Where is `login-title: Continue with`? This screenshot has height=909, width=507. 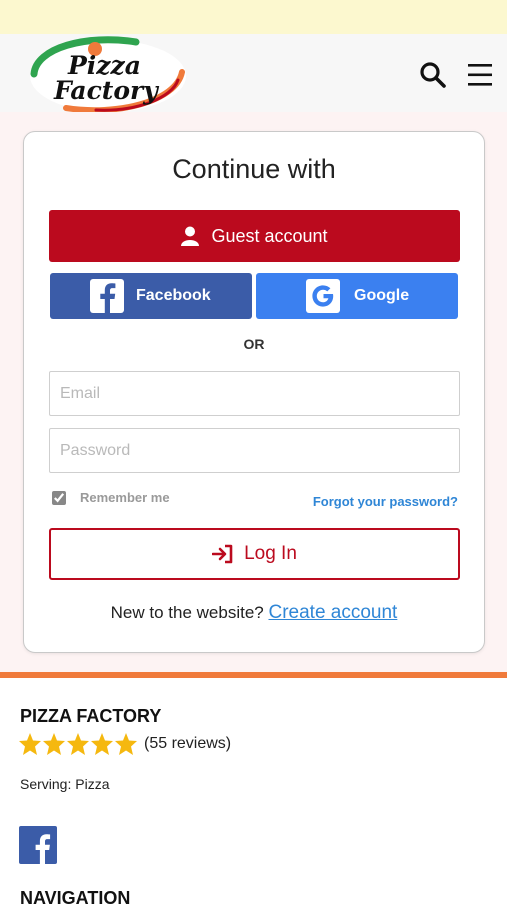
login-title: Continue with is located at coordinates (254, 169).